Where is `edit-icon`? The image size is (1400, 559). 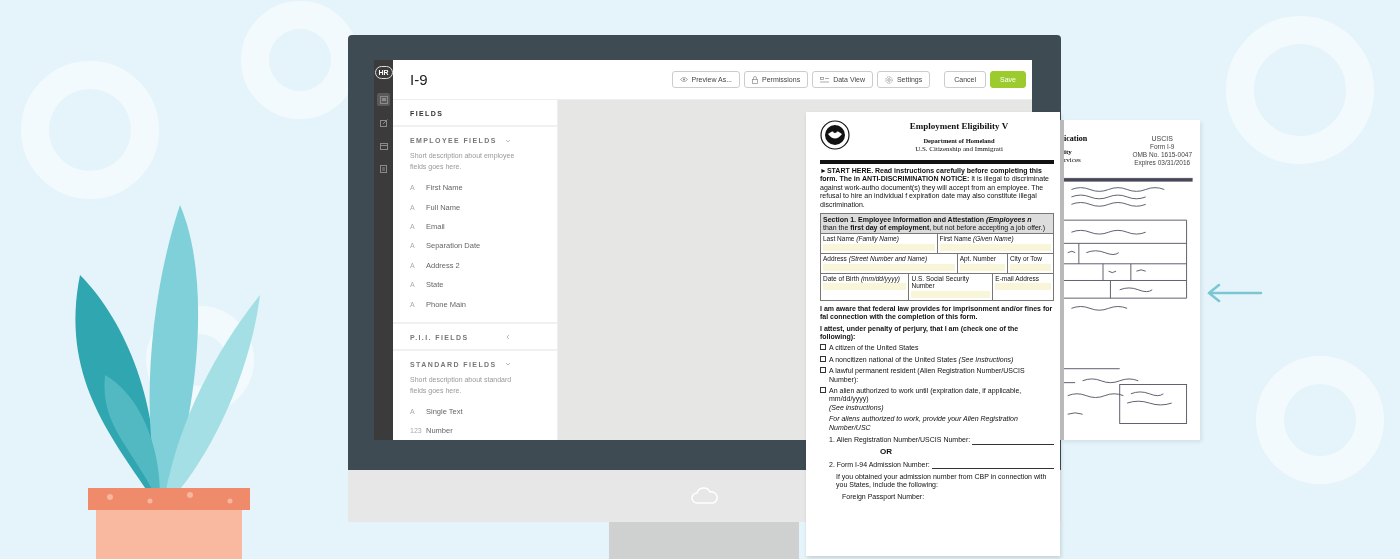
edit-icon is located at coordinates (383, 122).